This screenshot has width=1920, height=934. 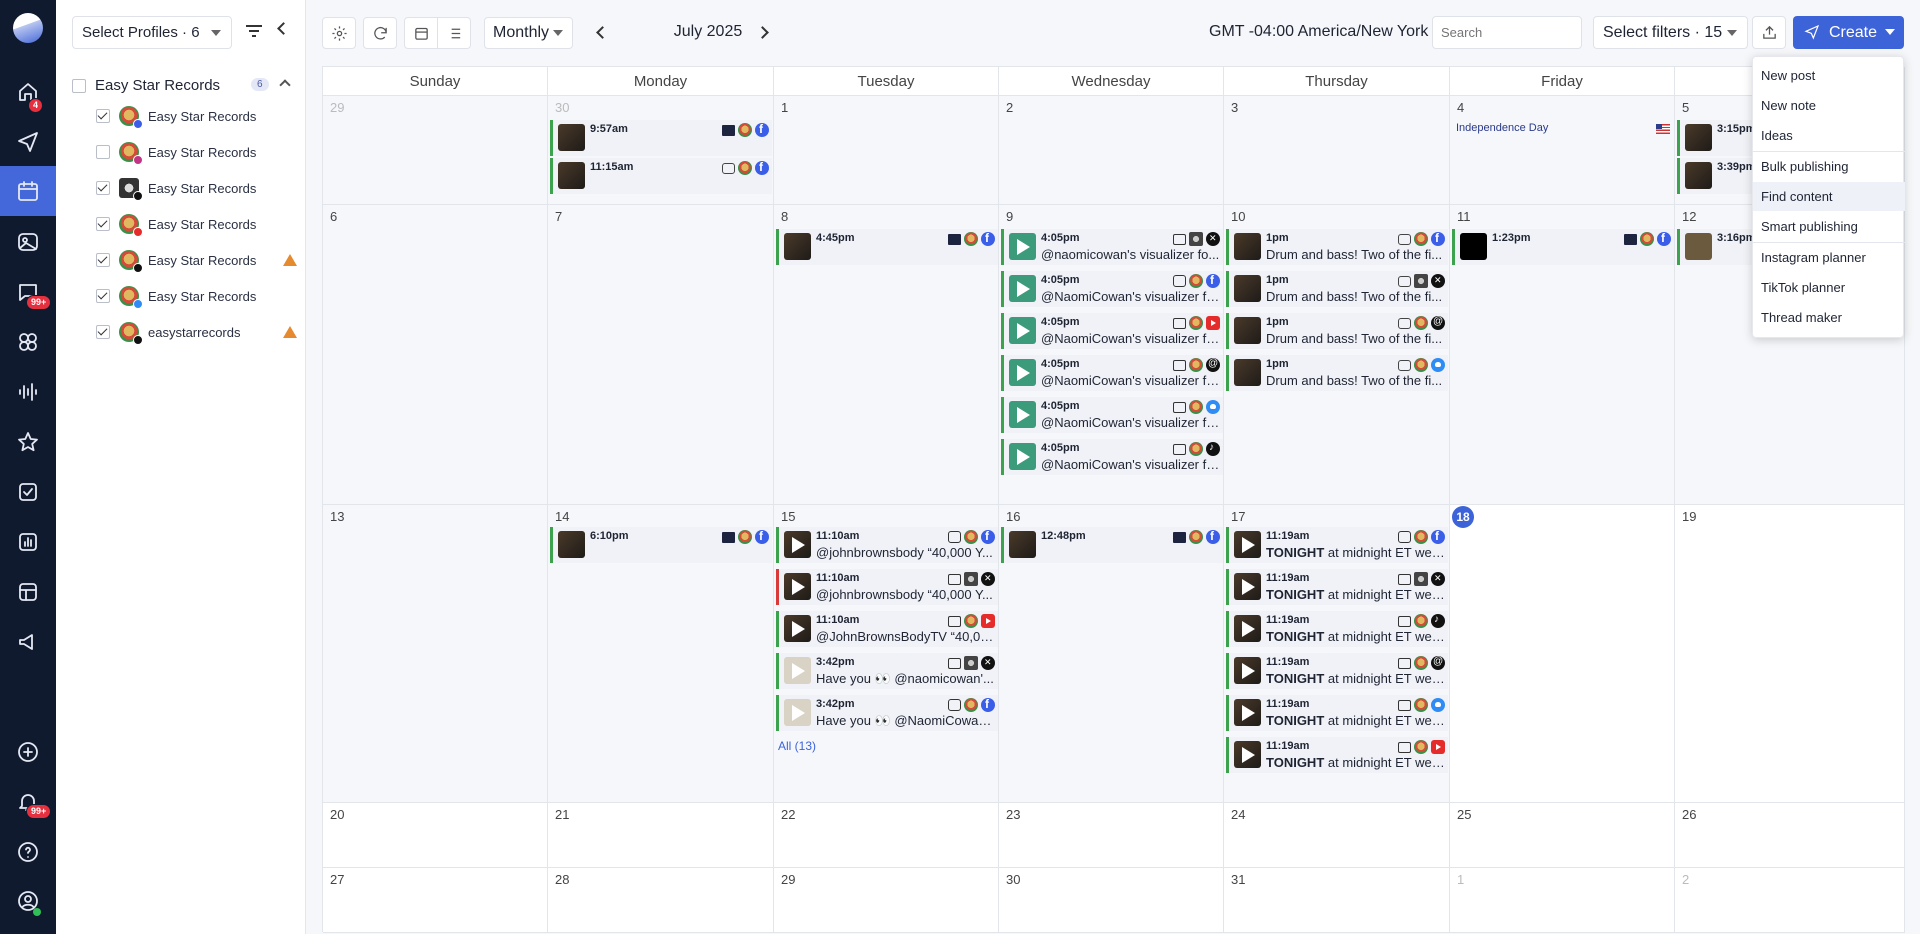 What do you see at coordinates (1337, 900) in the screenshot?
I see `calendar-day-cell: 31` at bounding box center [1337, 900].